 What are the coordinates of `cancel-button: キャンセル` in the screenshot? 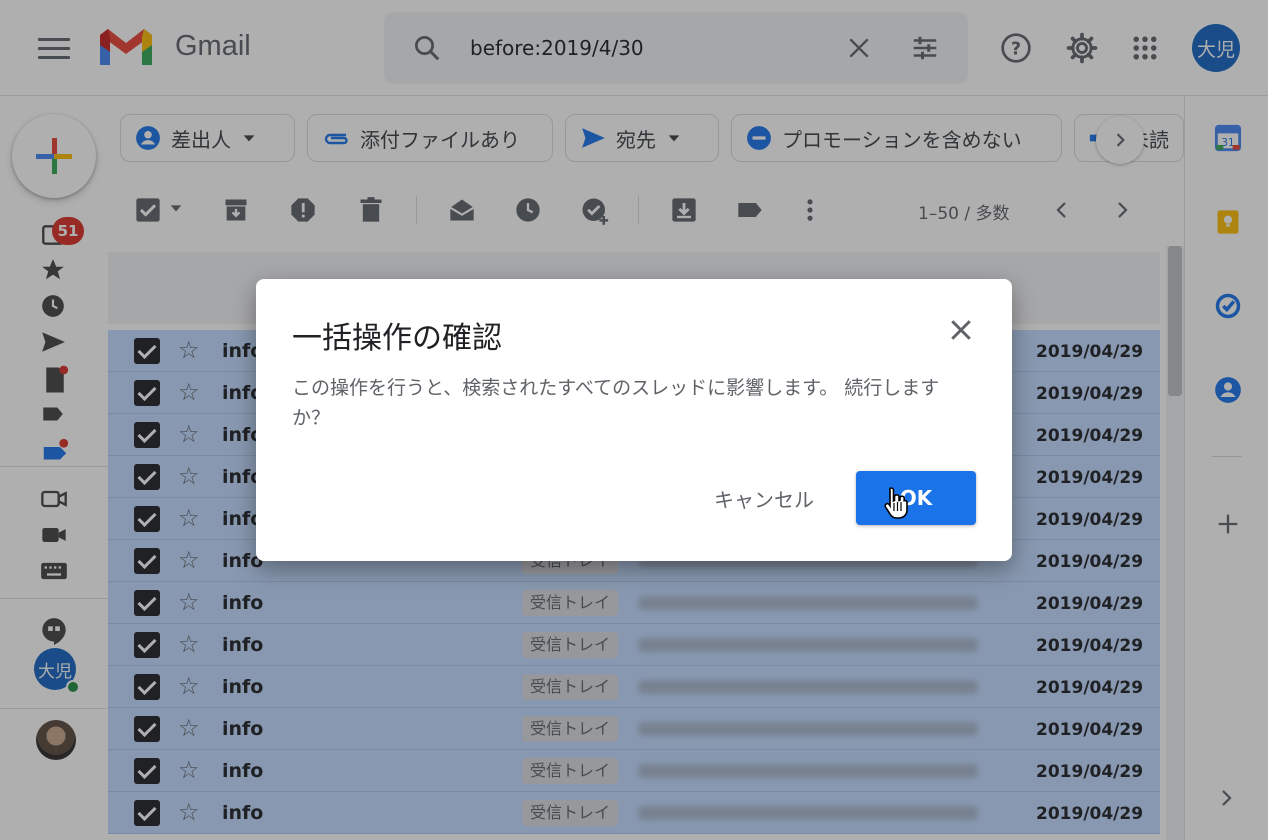 It's located at (764, 498).